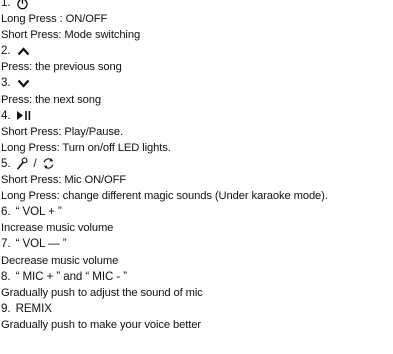  I want to click on item-3-line-1: Press: the next song, so click(51, 99).